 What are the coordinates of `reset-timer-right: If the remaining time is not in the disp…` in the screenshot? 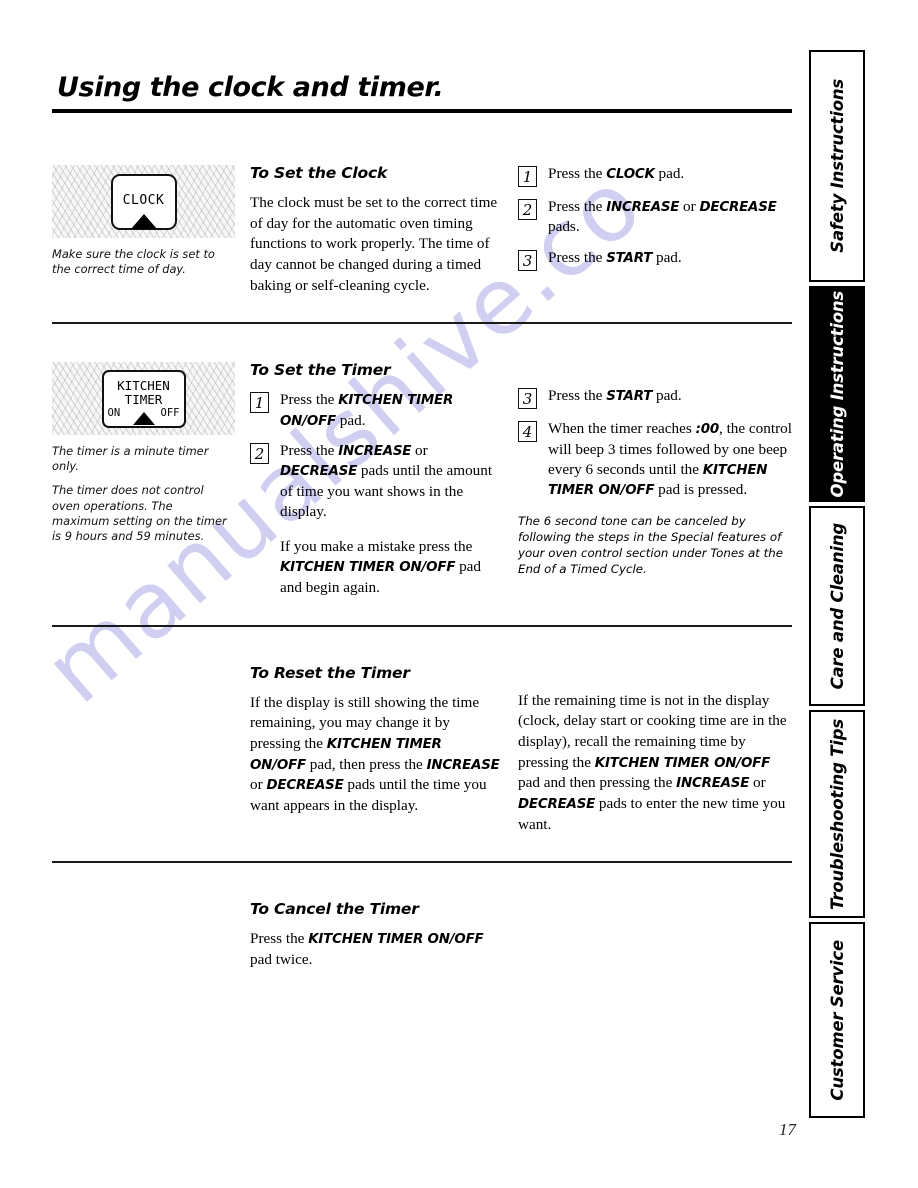 It's located at (655, 741).